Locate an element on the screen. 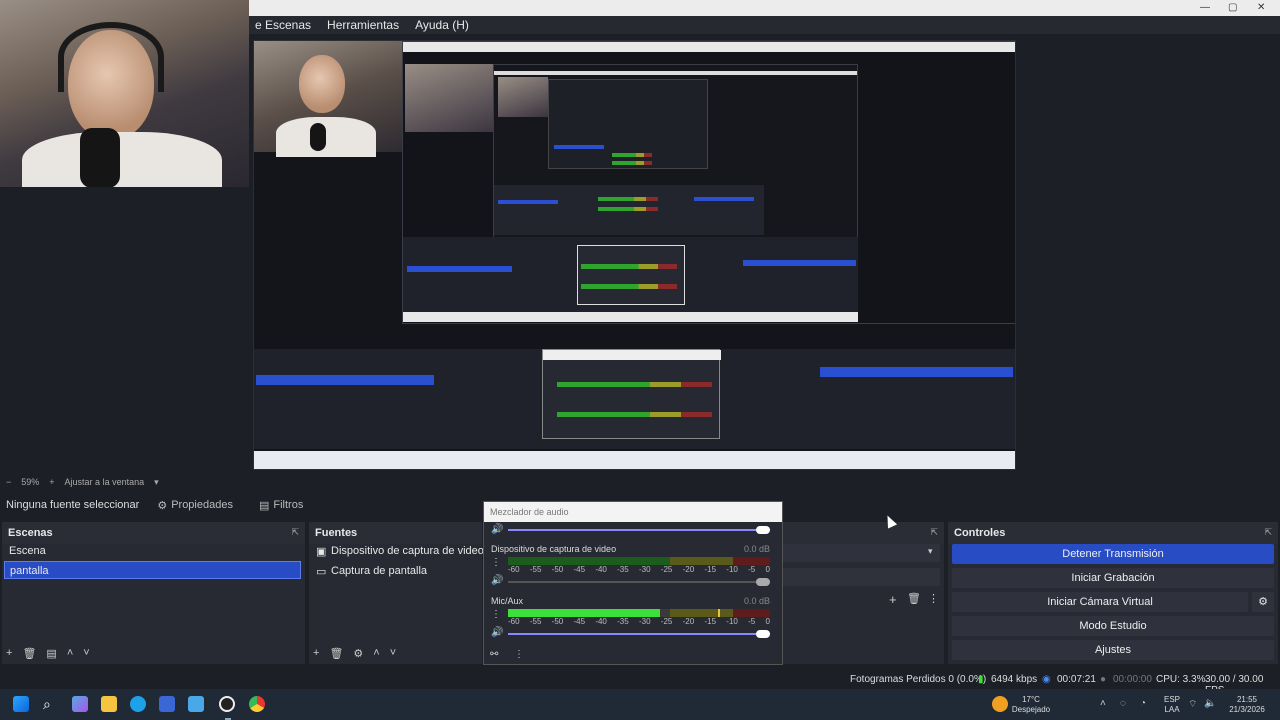 This screenshot has width=1280, height=720. menu-help: Ayuda (H) is located at coordinates (442, 25).